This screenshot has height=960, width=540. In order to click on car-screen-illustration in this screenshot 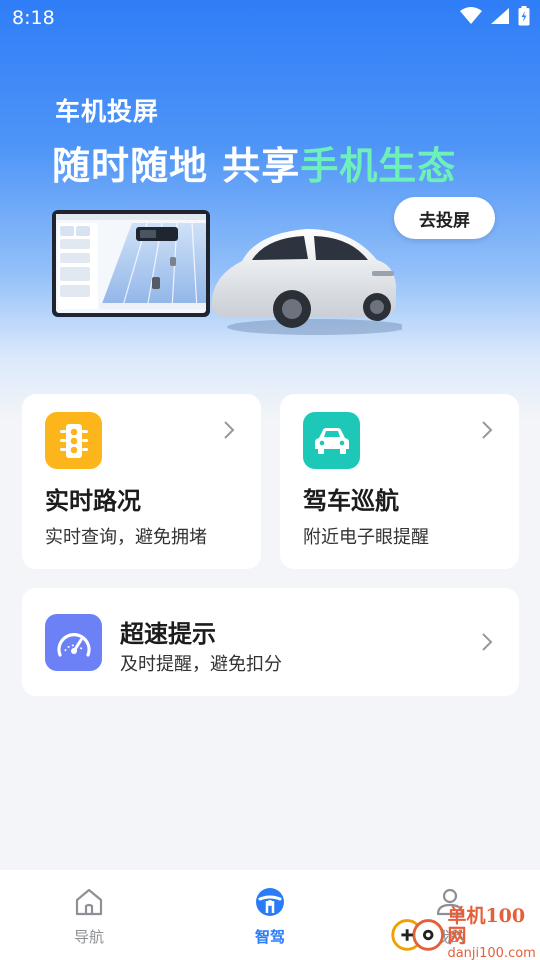, I will do `click(227, 272)`.